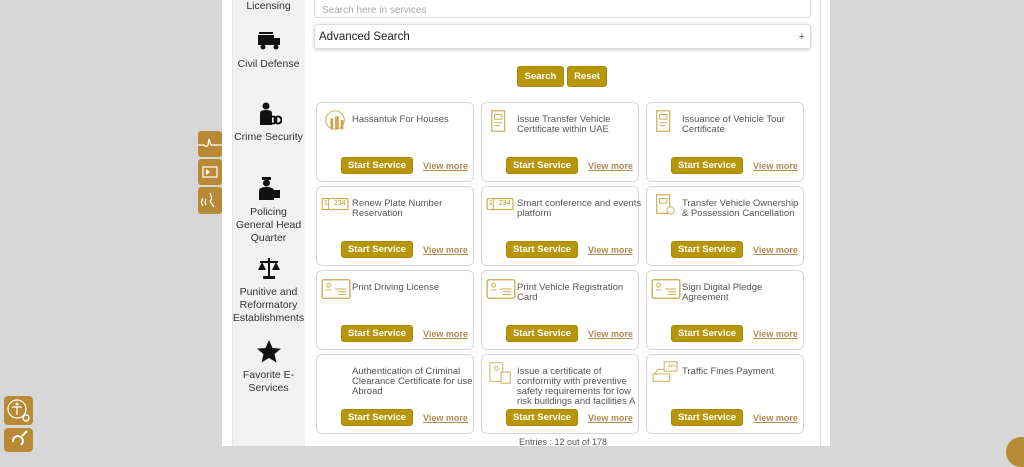  Describe the element at coordinates (587, 76) in the screenshot. I see `reset-button: Reset` at that location.